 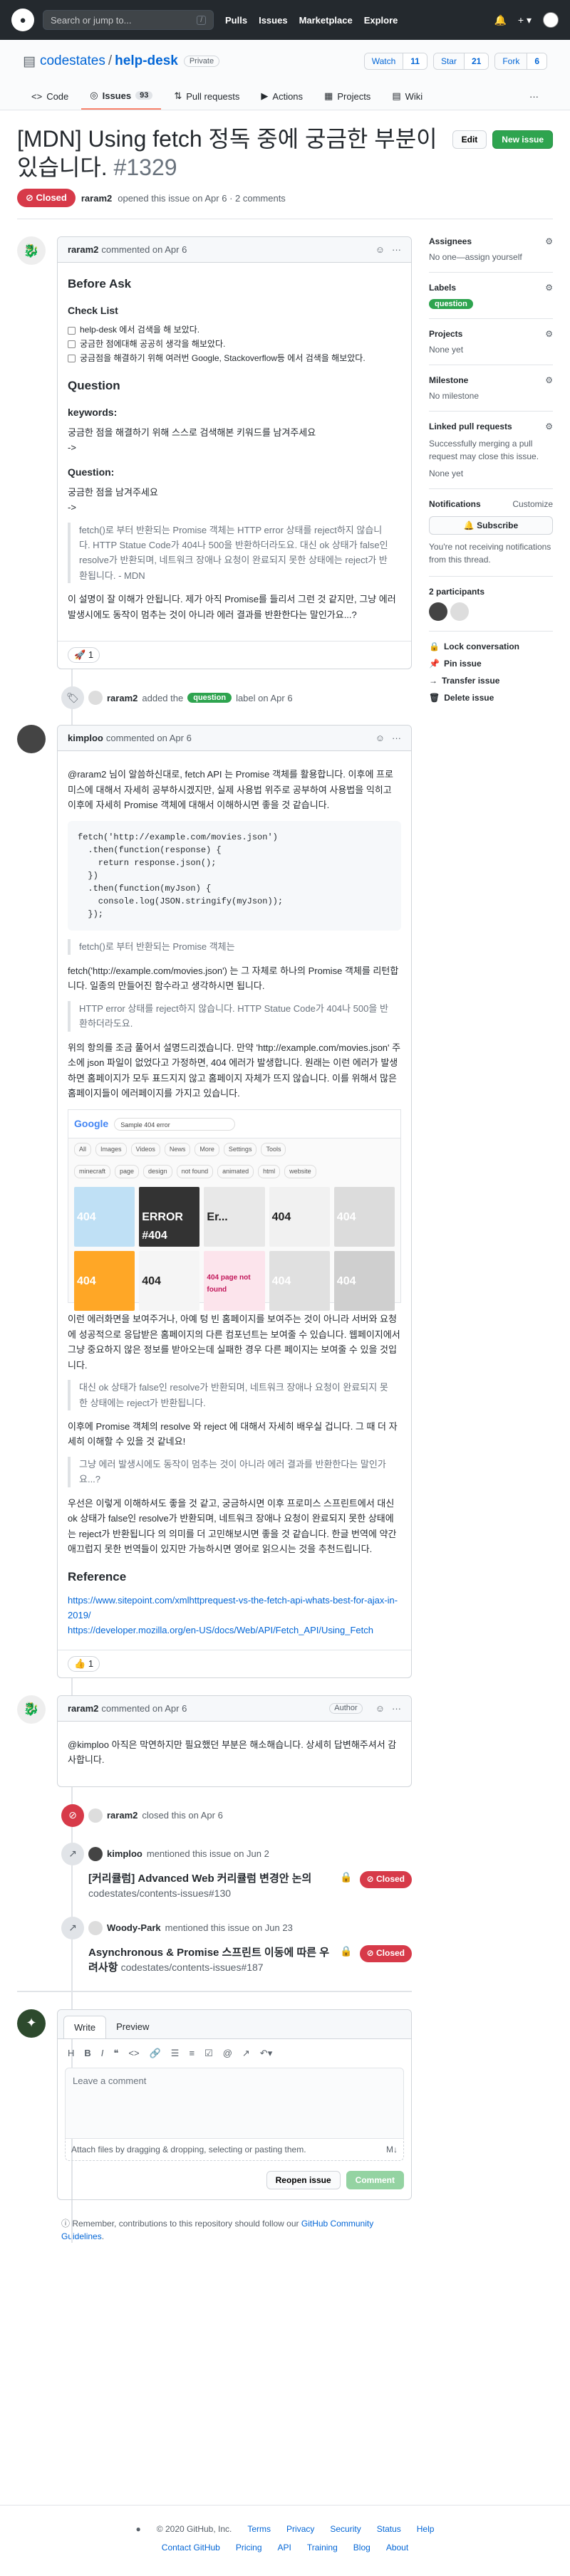 I want to click on quote-icon: ❝, so click(x=115, y=2053).